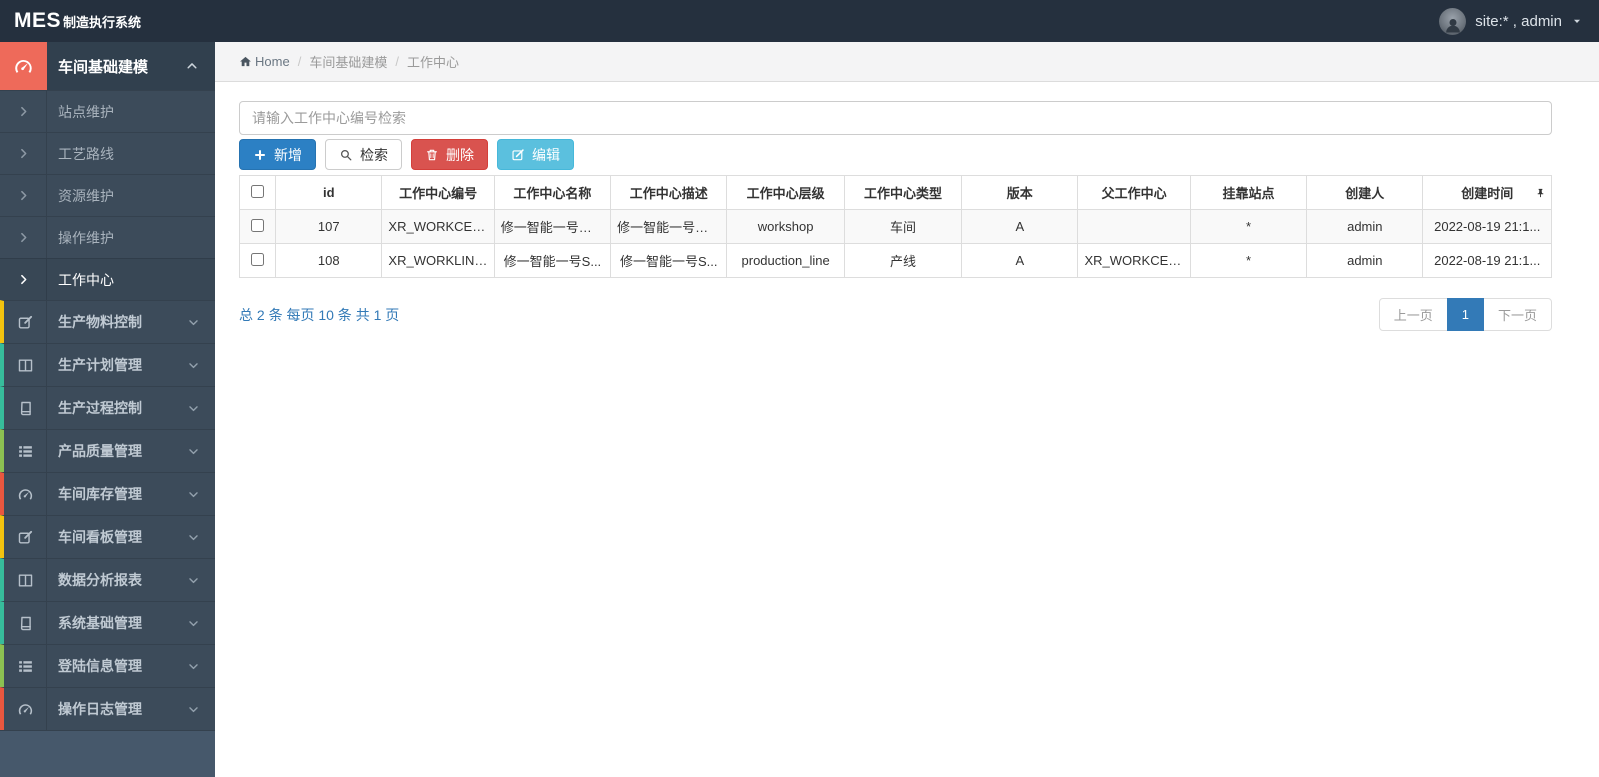 This screenshot has height=777, width=1599. What do you see at coordinates (260, 155) in the screenshot?
I see `plus-icon` at bounding box center [260, 155].